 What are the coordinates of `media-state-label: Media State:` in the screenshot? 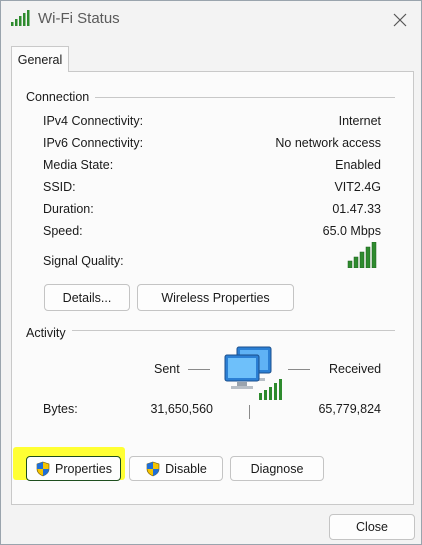 It's located at (78, 165).